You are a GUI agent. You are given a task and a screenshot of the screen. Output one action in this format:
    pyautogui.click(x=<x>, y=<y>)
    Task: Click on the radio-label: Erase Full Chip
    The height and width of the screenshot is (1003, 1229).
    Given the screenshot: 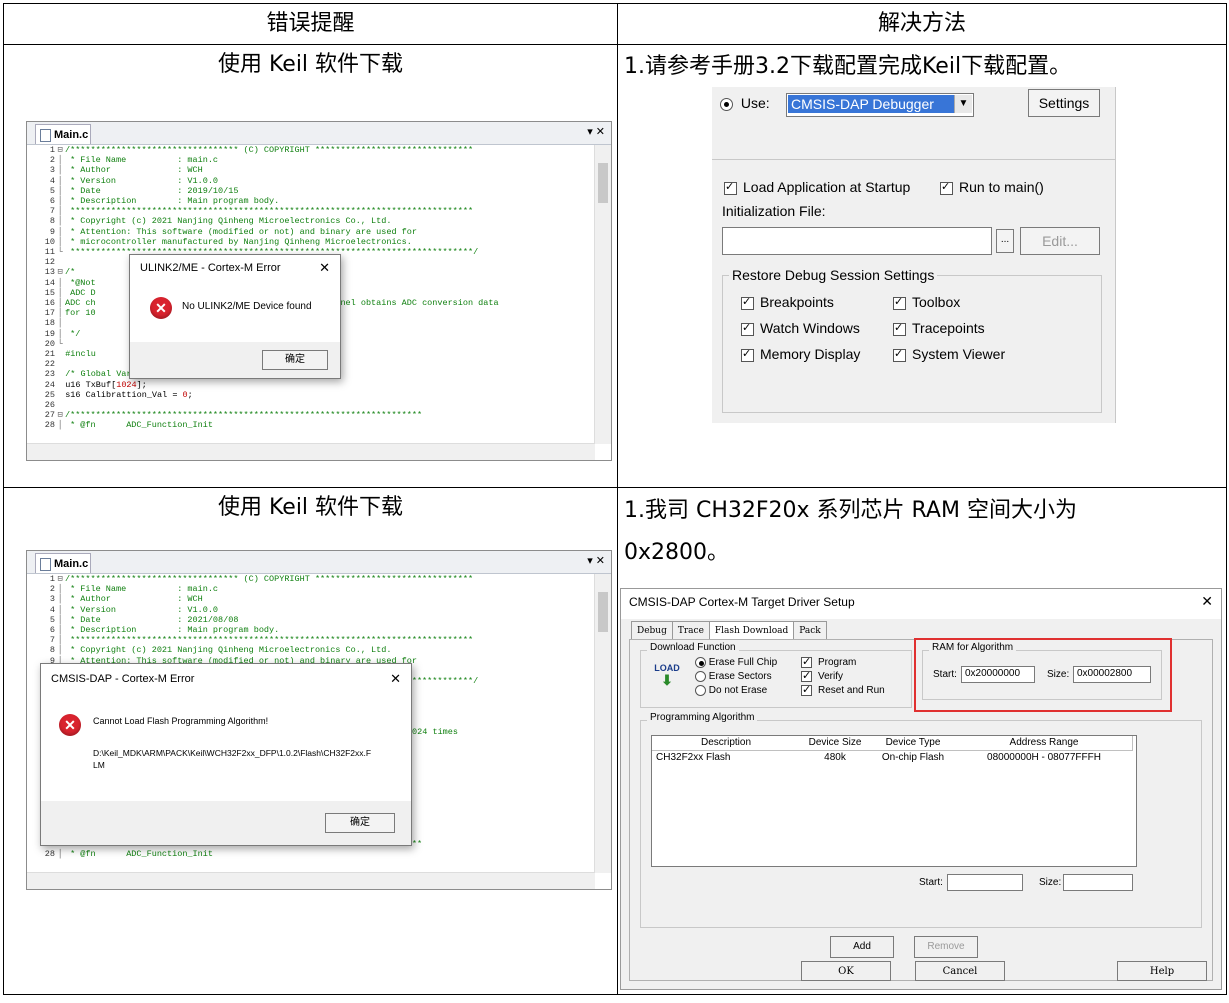 What is the action you would take?
    pyautogui.click(x=743, y=663)
    